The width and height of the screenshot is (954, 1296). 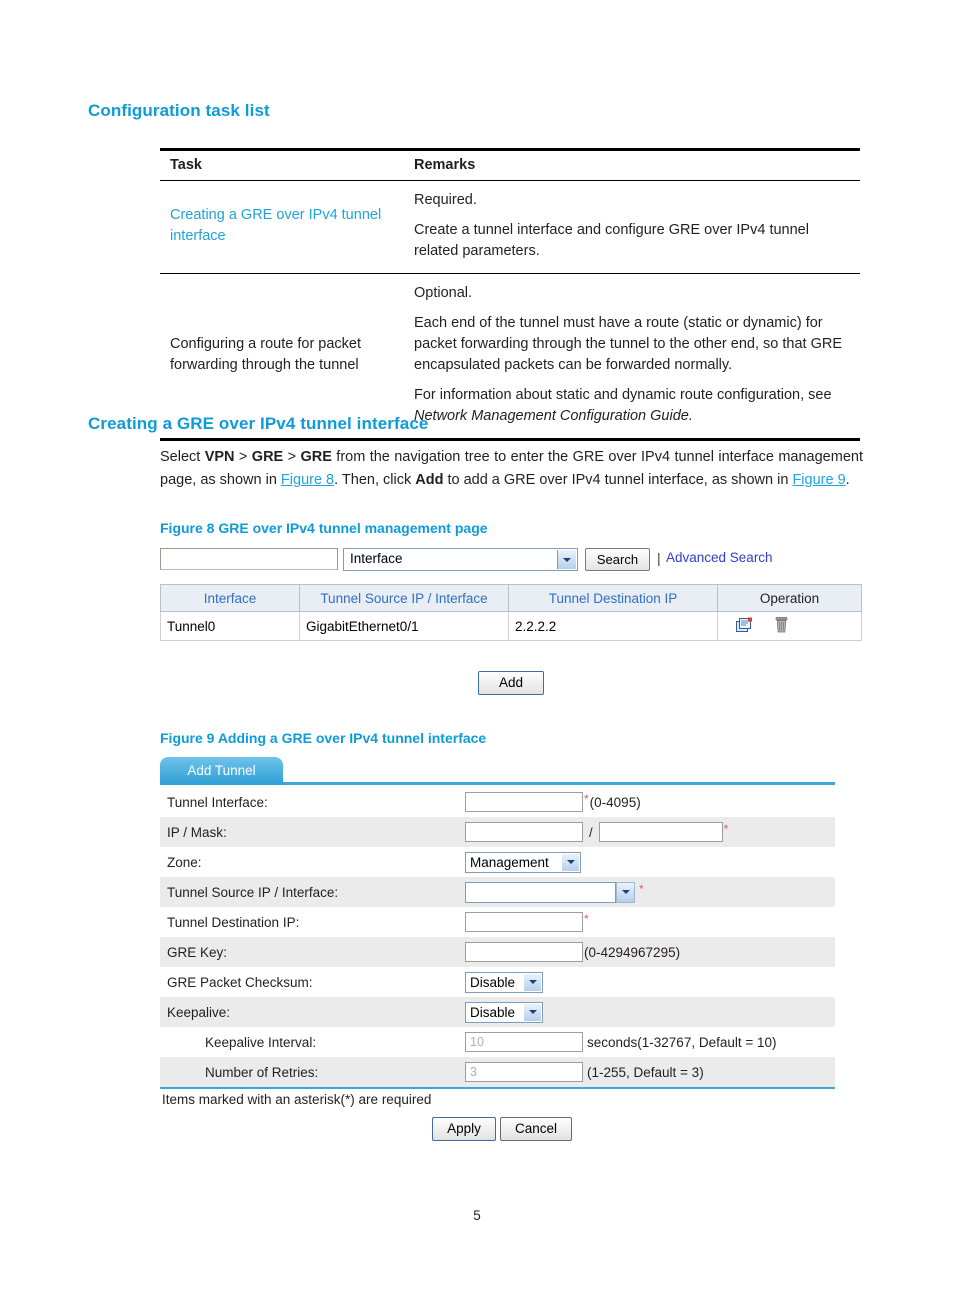 I want to click on form-row-gre-packet-checksum: GRE Packet Checksum: Disable, so click(x=497, y=982).